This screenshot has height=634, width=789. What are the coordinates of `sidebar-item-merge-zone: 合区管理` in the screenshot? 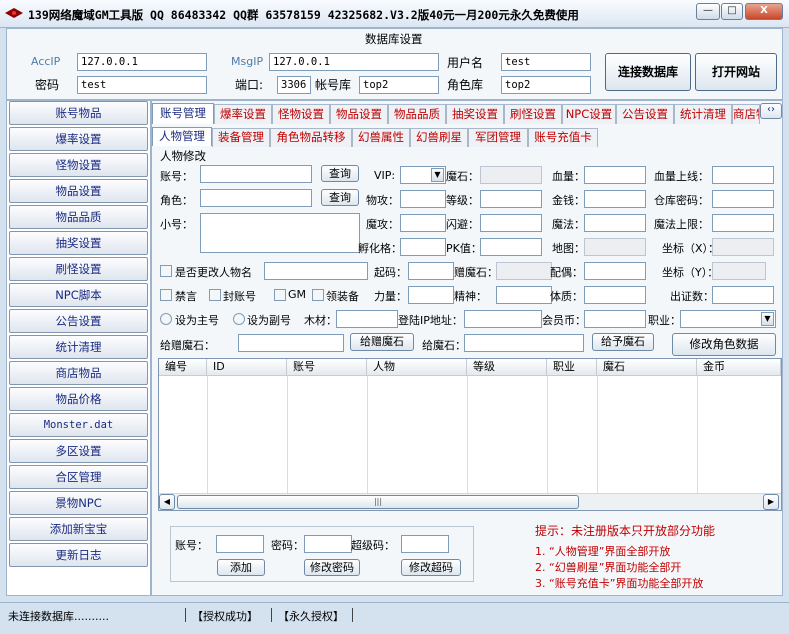 It's located at (78, 477).